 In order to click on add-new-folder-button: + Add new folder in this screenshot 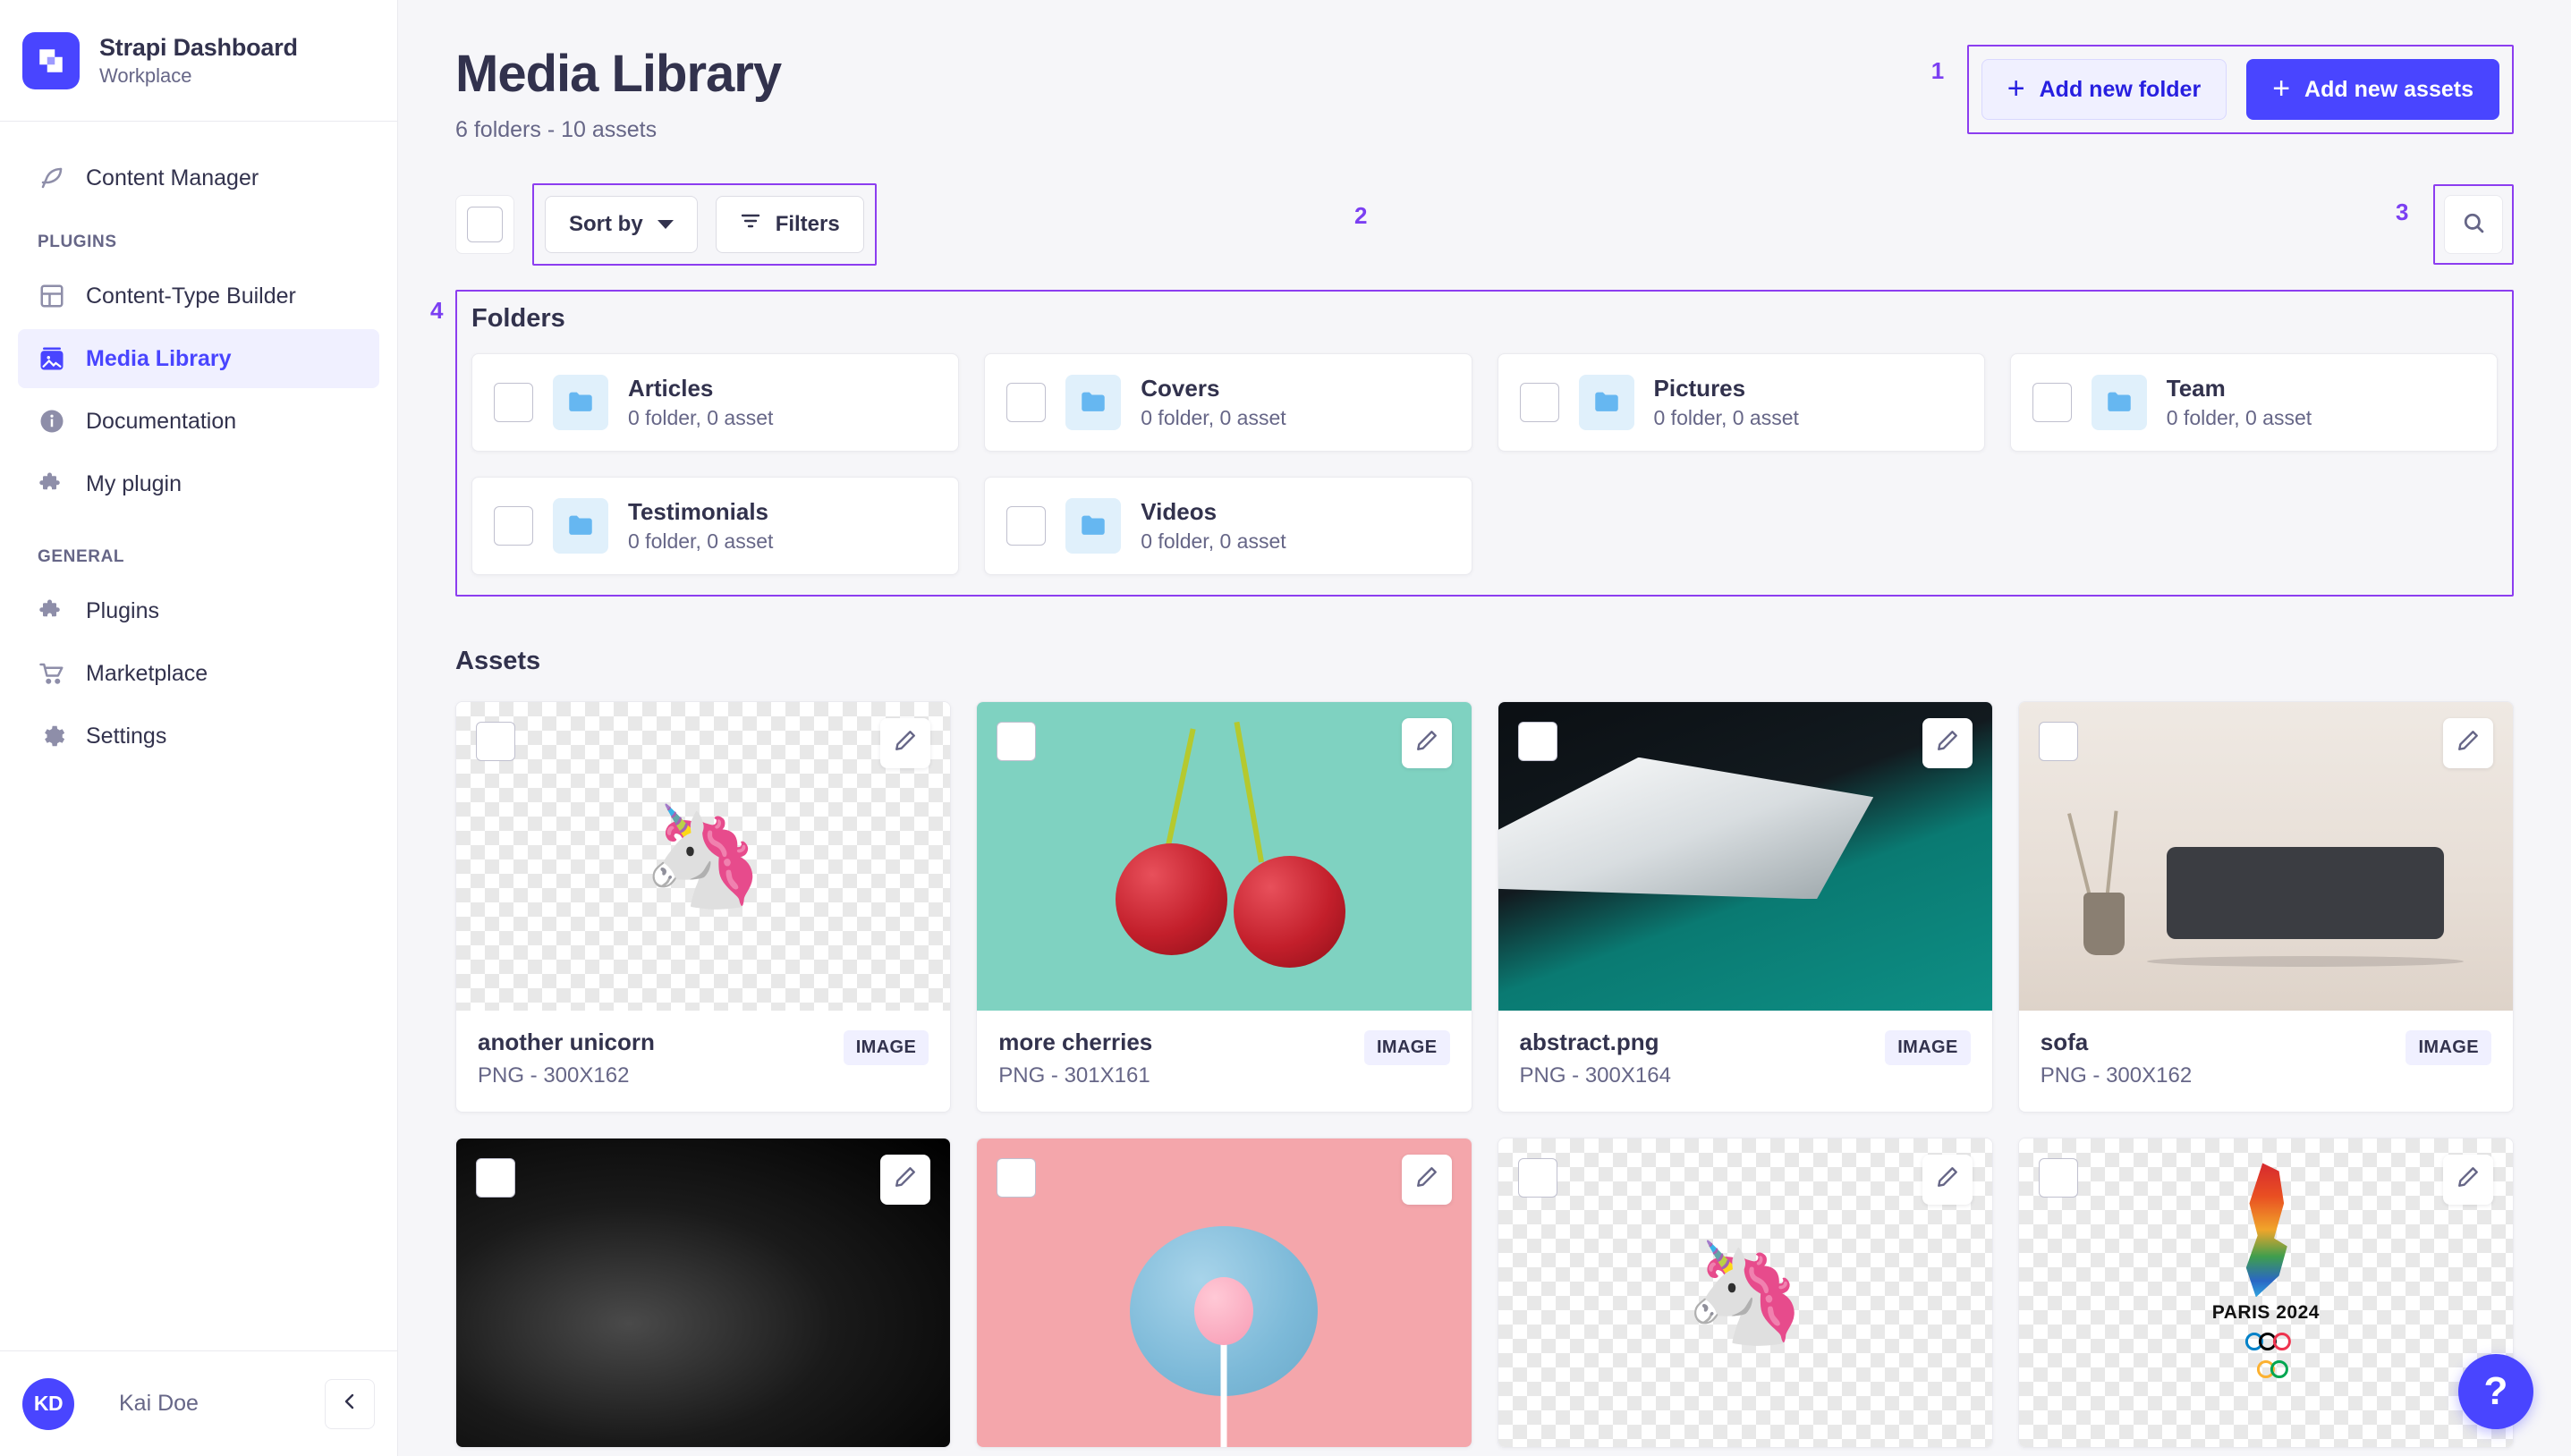, I will do `click(2104, 89)`.